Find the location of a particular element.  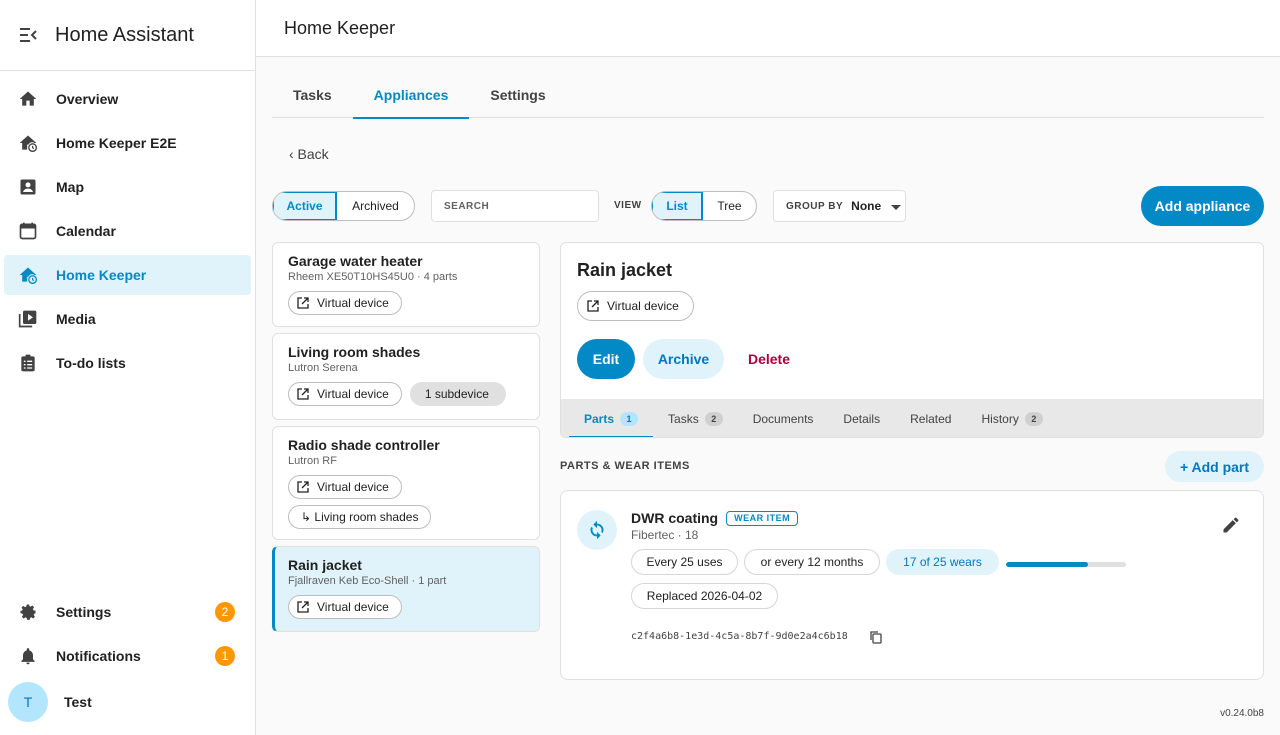

tab-tasks: Tasks is located at coordinates (312, 95).